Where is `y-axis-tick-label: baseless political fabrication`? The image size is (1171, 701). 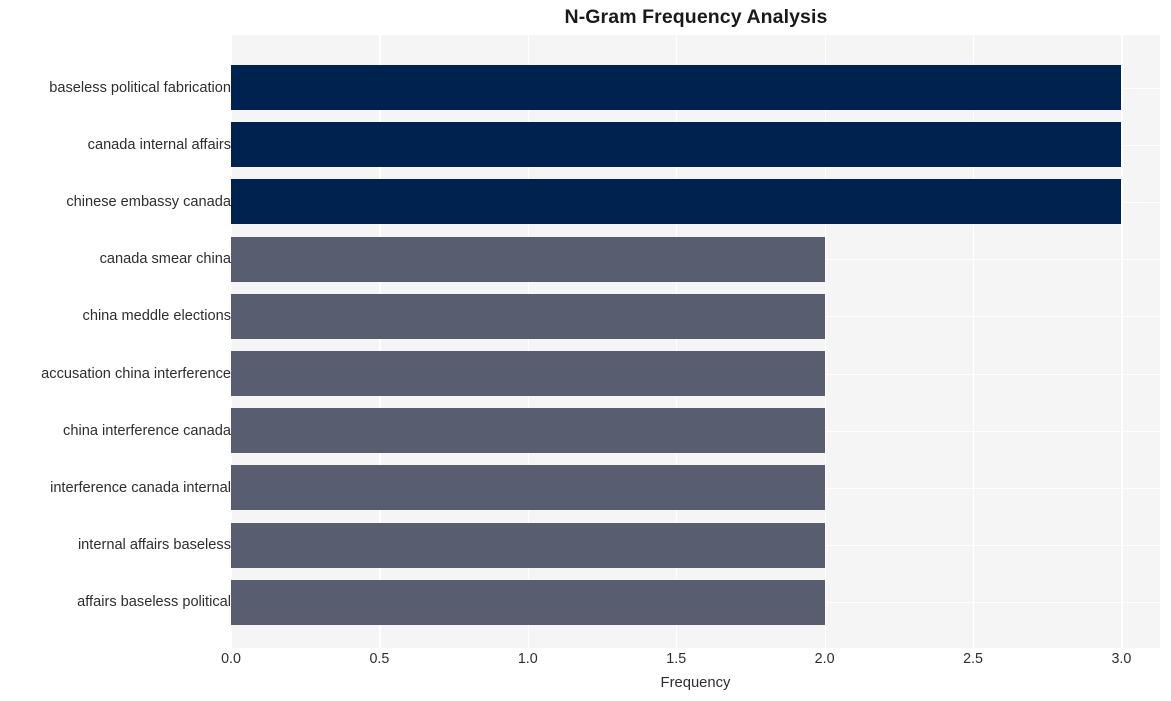 y-axis-tick-label: baseless political fabrication is located at coordinates (140, 87).